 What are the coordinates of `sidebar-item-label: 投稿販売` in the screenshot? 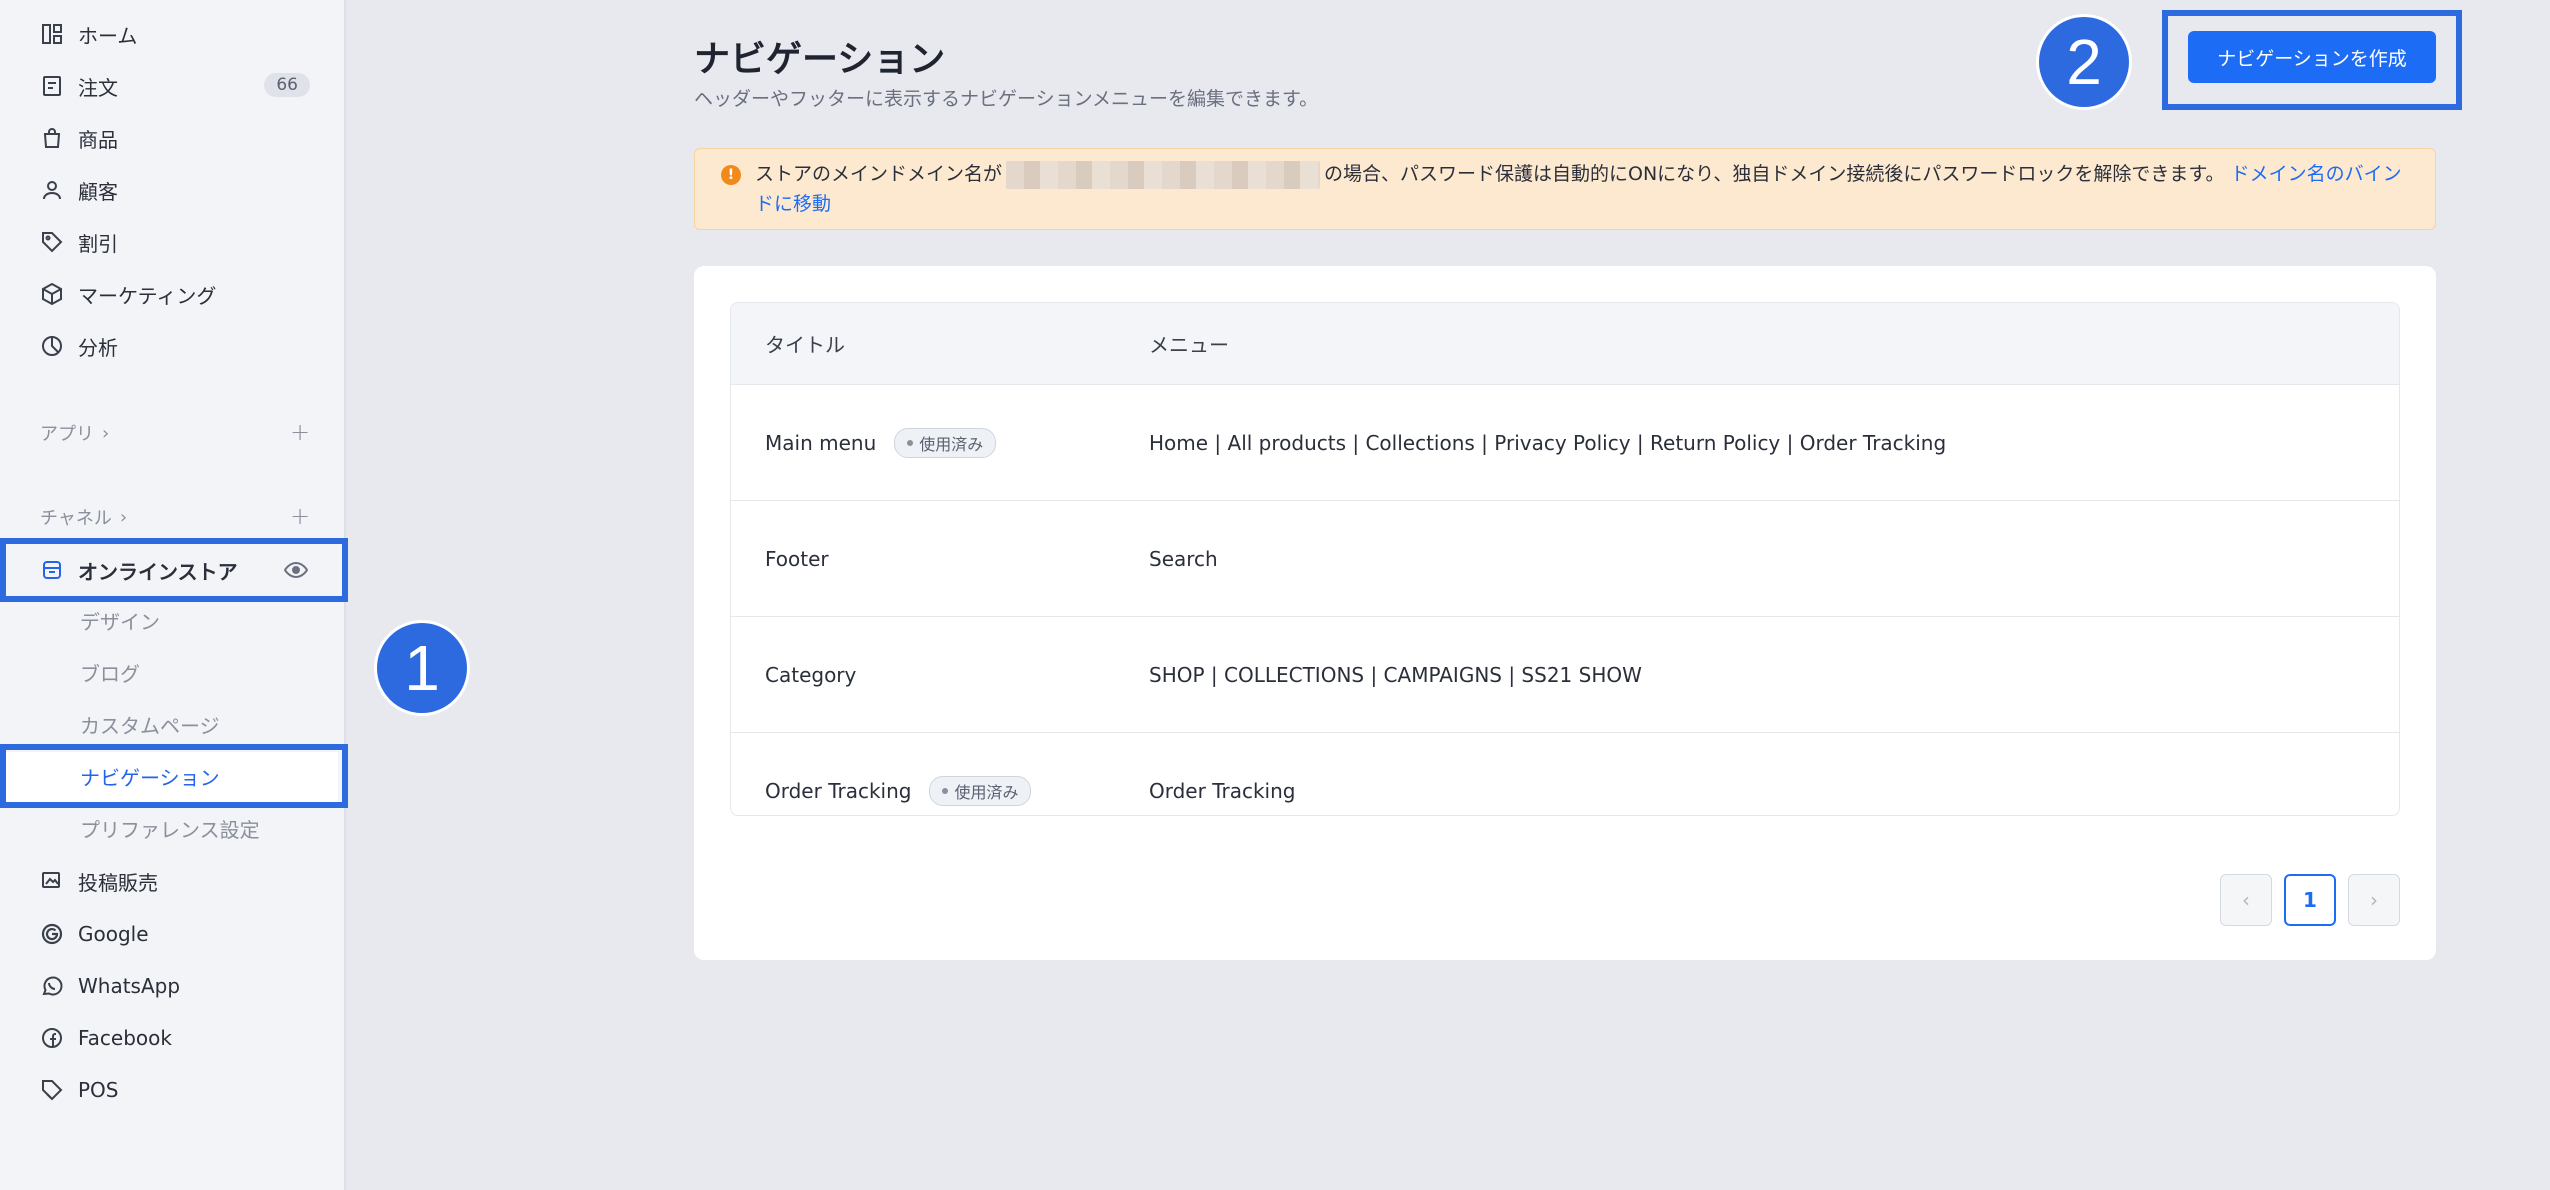 It's located at (118, 882).